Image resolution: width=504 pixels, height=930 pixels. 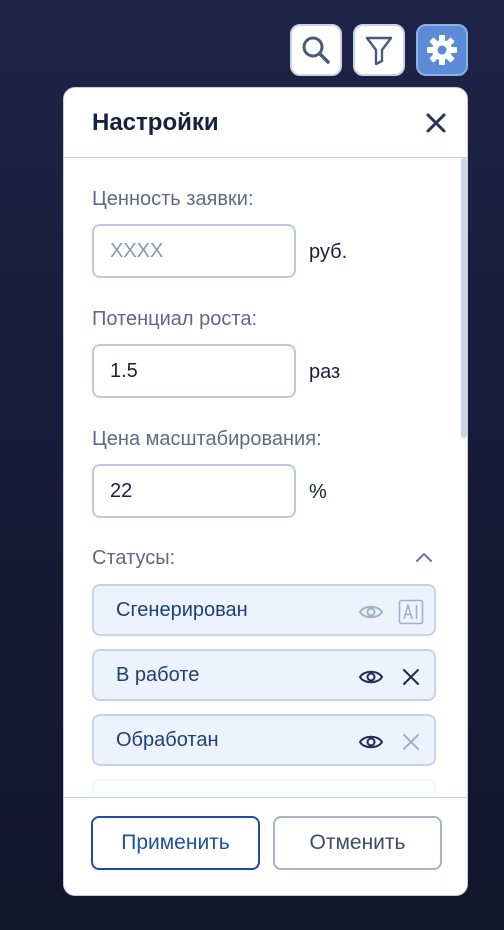 I want to click on panel-title: Настройки, so click(x=155, y=122).